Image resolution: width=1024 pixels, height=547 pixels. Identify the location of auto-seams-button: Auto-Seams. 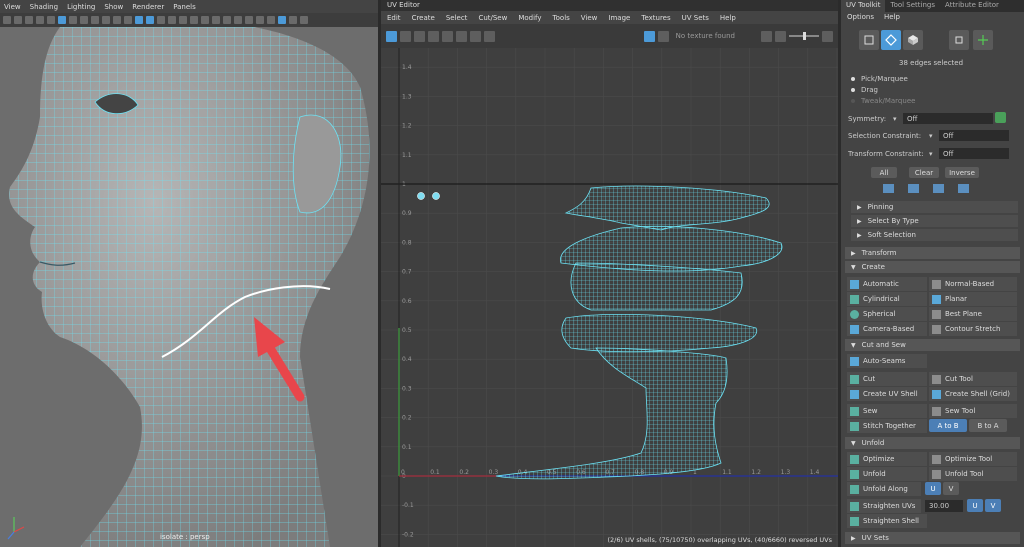
(887, 361).